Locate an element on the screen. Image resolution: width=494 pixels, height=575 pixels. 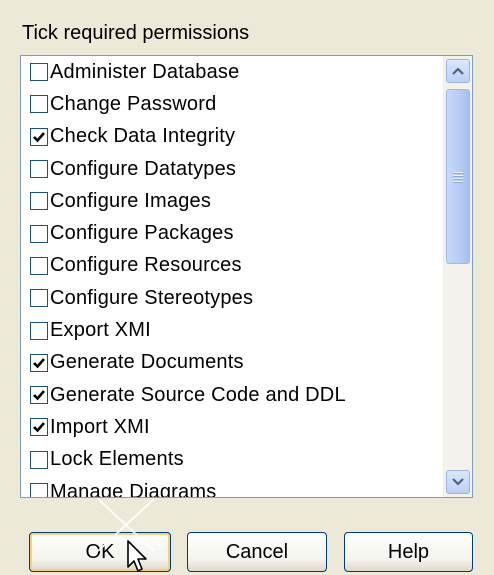
permission-item: Generate Documents is located at coordinates (232, 363).